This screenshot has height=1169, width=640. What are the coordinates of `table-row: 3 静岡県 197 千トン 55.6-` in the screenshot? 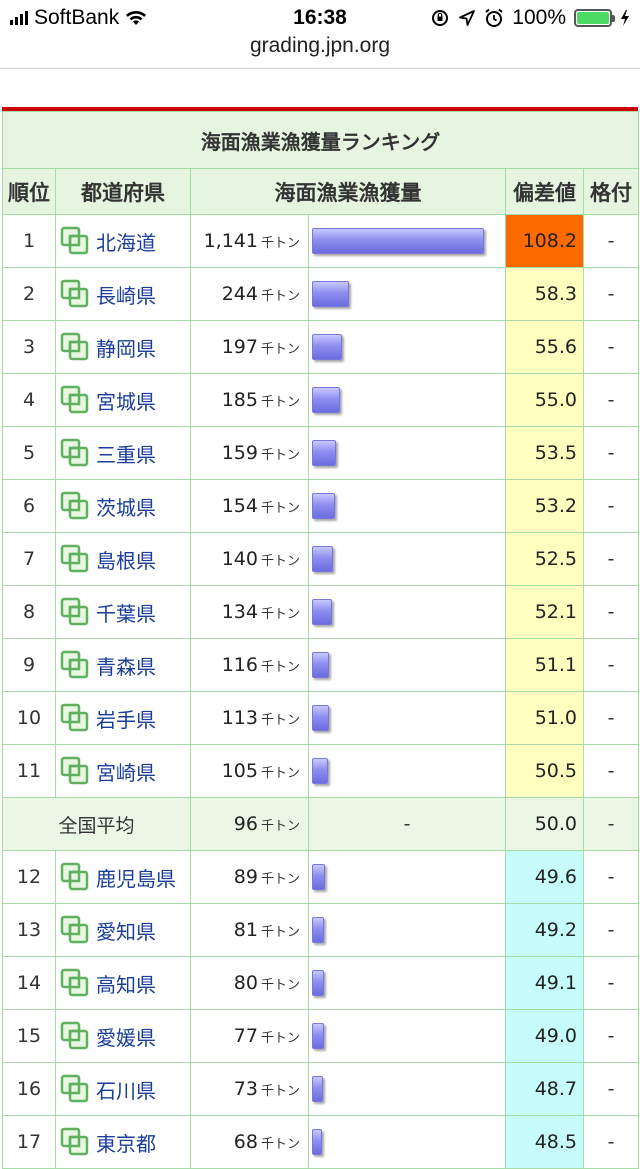 It's located at (321, 347).